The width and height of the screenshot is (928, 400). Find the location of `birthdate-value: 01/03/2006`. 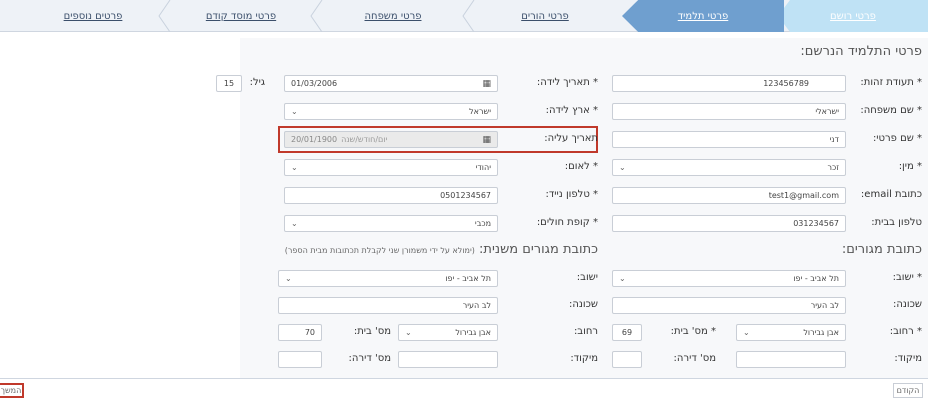

birthdate-value: 01/03/2006 is located at coordinates (314, 83).